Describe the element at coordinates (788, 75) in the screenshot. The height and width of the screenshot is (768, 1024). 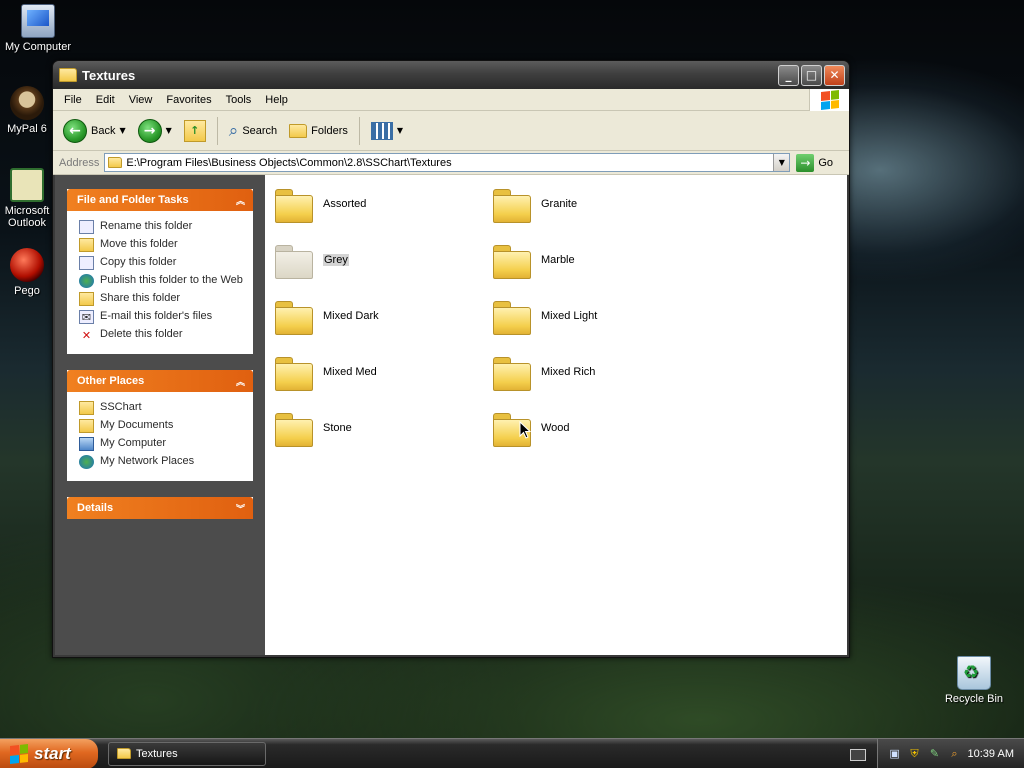
I see `minimize-button: _` at that location.